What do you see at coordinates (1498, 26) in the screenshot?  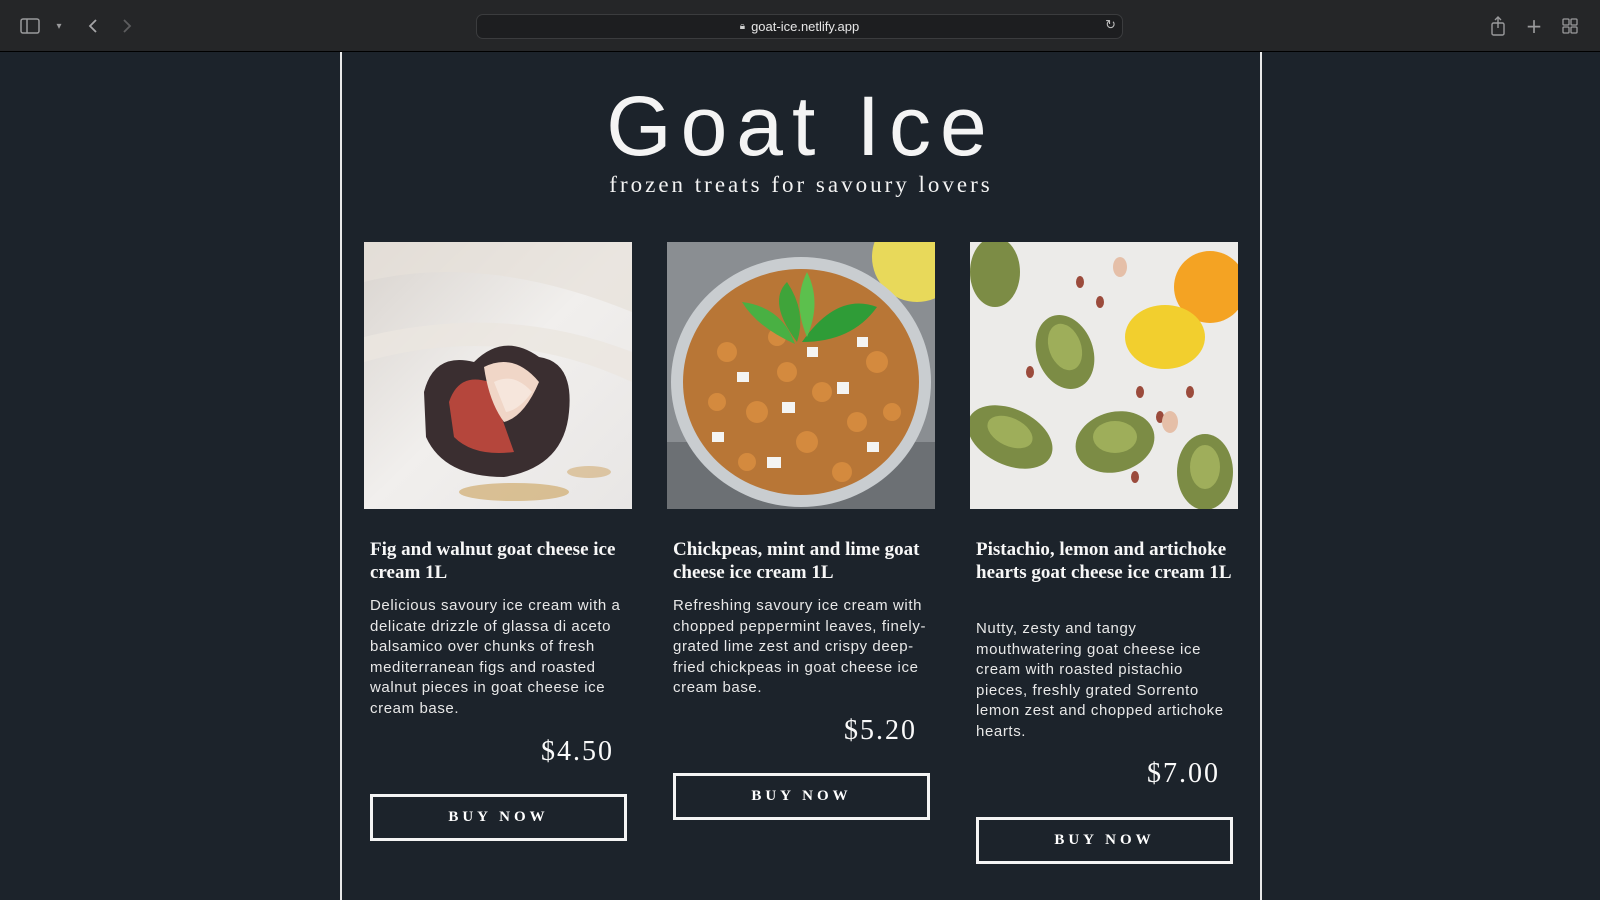 I see `share-icon` at bounding box center [1498, 26].